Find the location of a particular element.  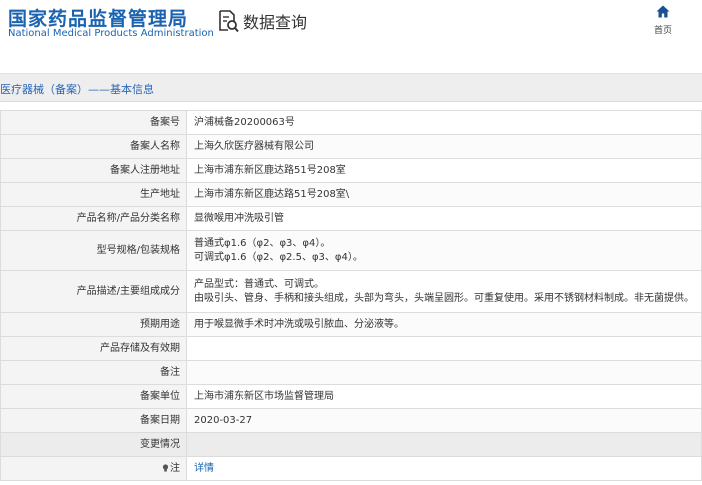

table-row: 备案人名称 上海久欣医疗器械有限公司 is located at coordinates (351, 146).